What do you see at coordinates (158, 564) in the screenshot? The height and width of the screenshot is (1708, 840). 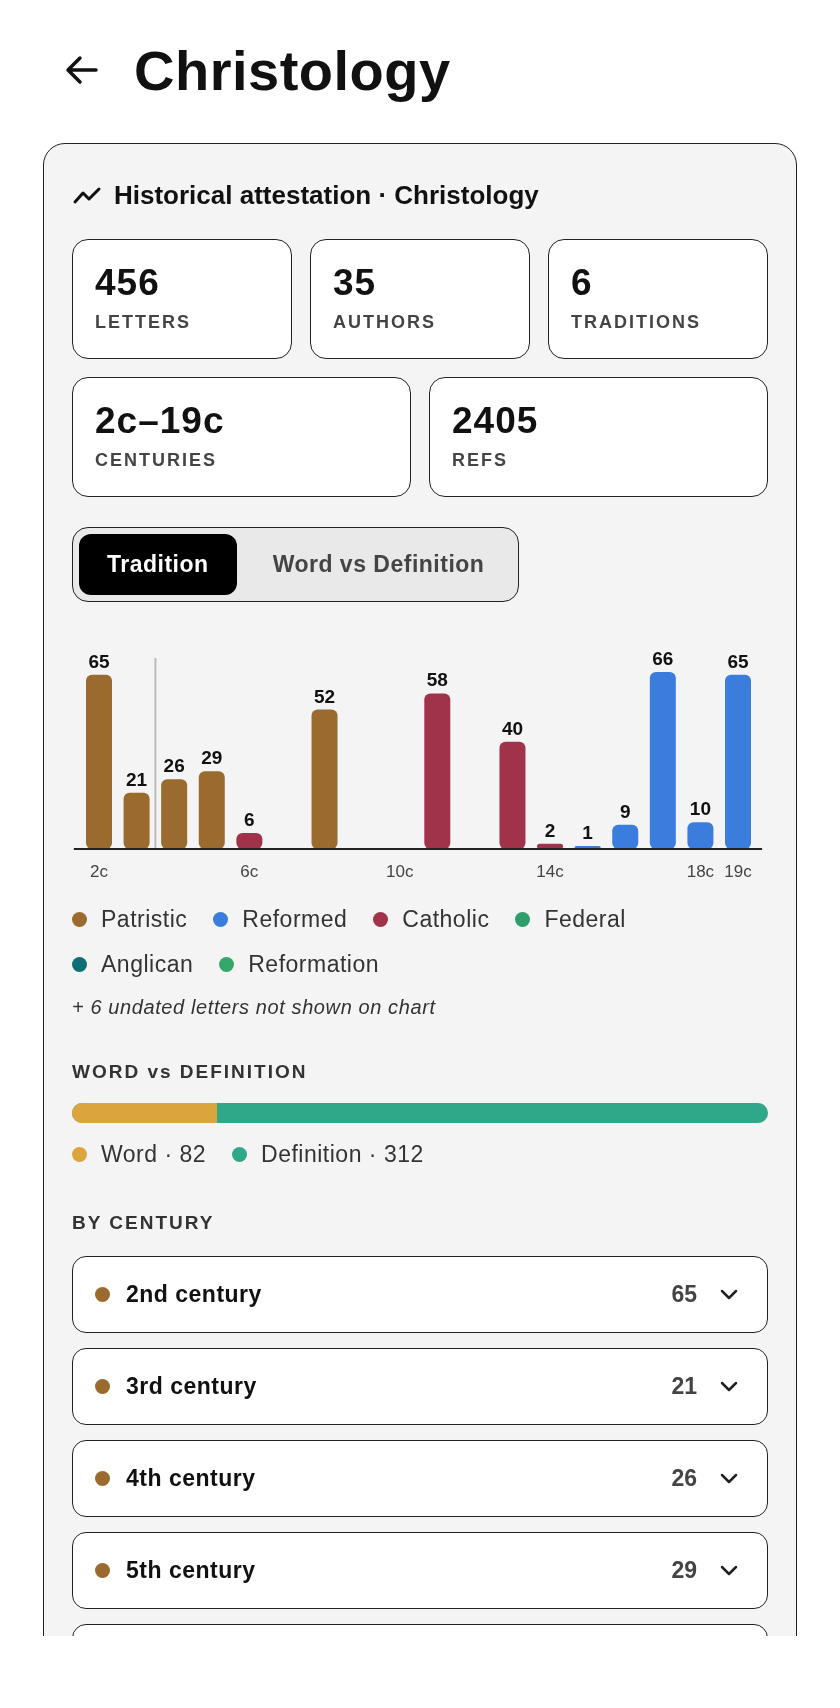 I see `tab: Tradition` at bounding box center [158, 564].